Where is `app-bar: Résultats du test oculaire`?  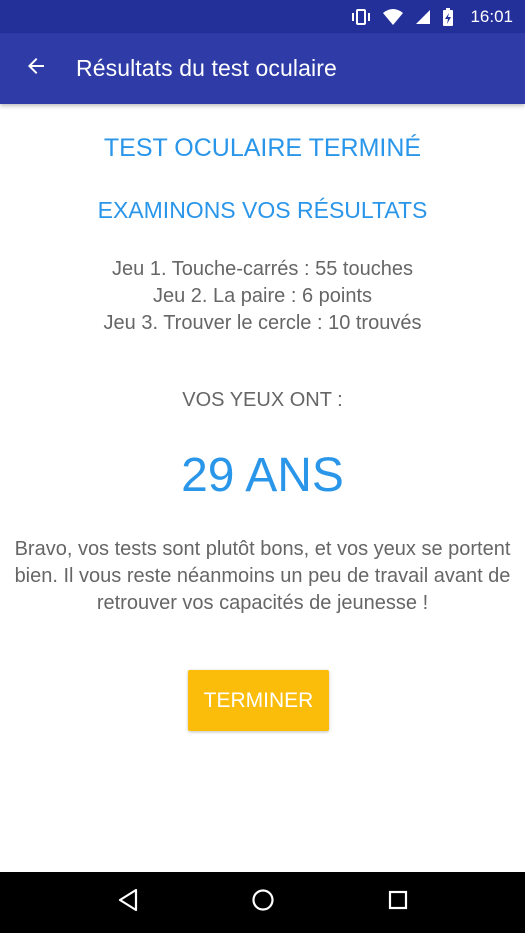 app-bar: Résultats du test oculaire is located at coordinates (262, 68).